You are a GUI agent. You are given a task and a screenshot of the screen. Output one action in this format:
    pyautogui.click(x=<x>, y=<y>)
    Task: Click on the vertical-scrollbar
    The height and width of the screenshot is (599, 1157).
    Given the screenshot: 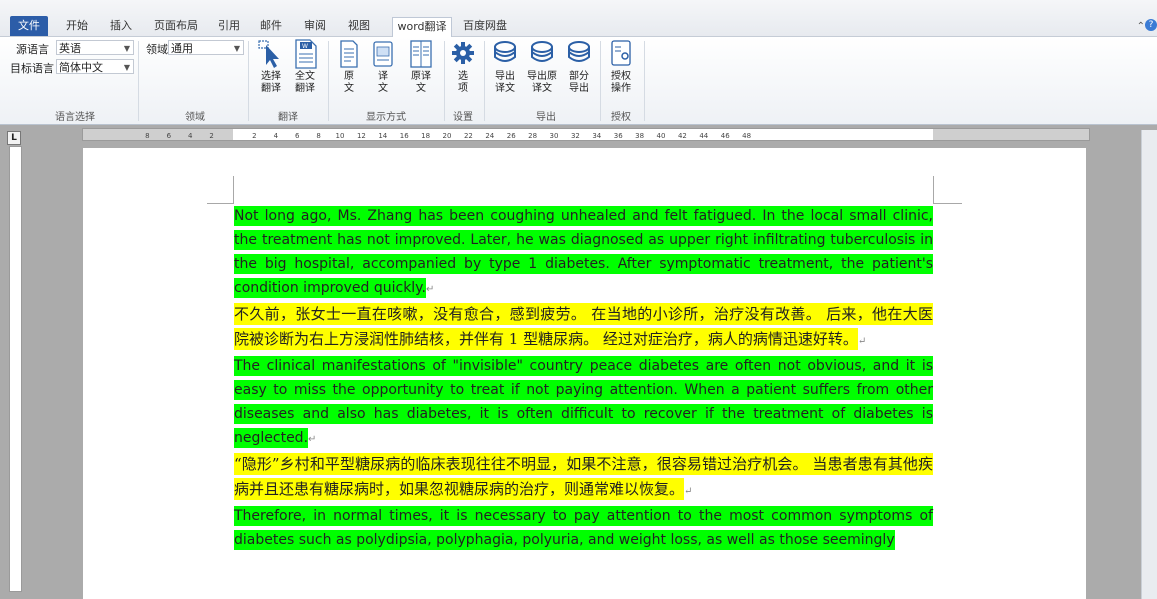 What is the action you would take?
    pyautogui.click(x=1149, y=364)
    